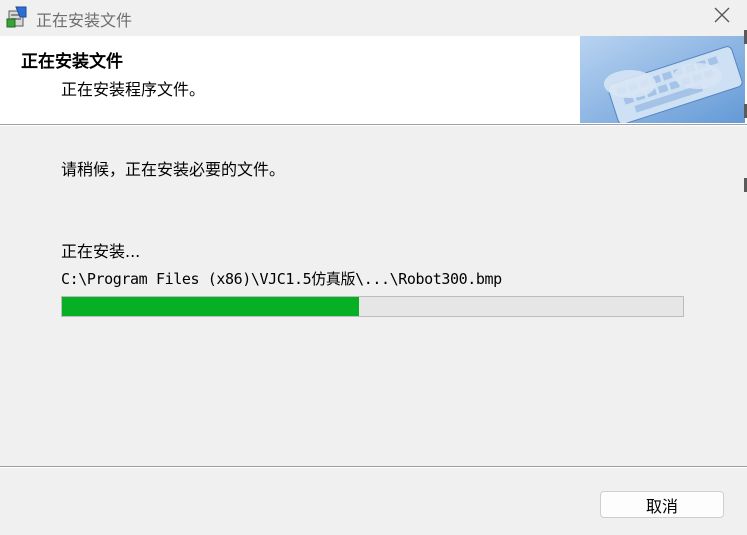 Image resolution: width=747 pixels, height=535 pixels. I want to click on title-bar: 正在安装文件, so click(373, 18).